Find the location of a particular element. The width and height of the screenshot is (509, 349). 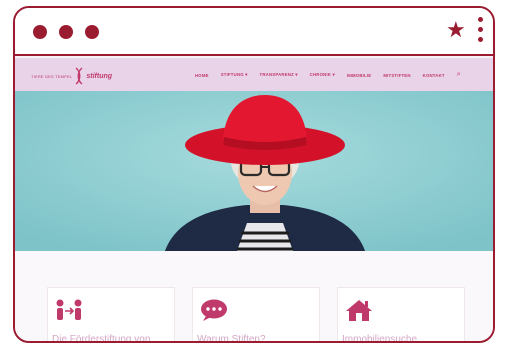

logo-mark-icon is located at coordinates (79, 76).